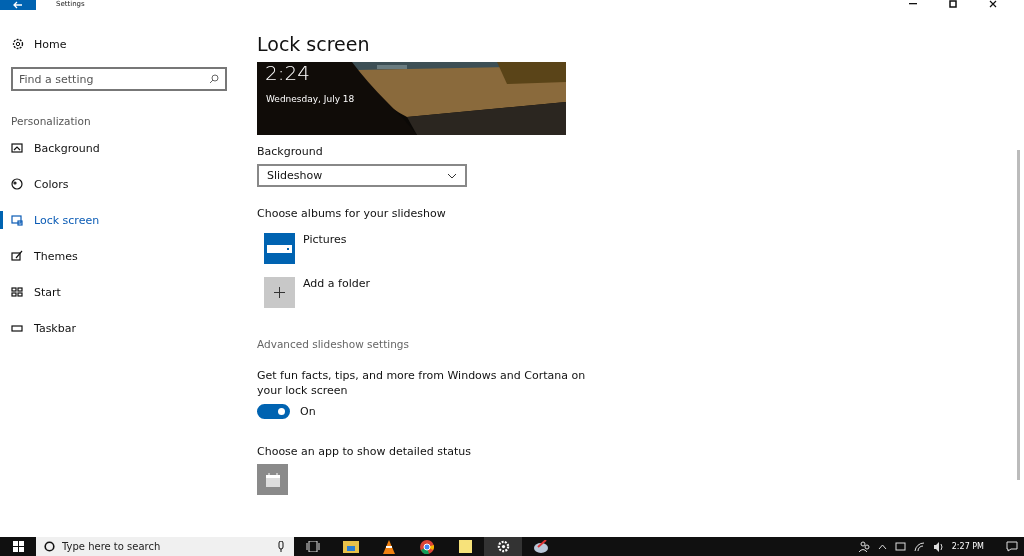  Describe the element at coordinates (864, 546) in the screenshot. I see `people-icon` at that location.